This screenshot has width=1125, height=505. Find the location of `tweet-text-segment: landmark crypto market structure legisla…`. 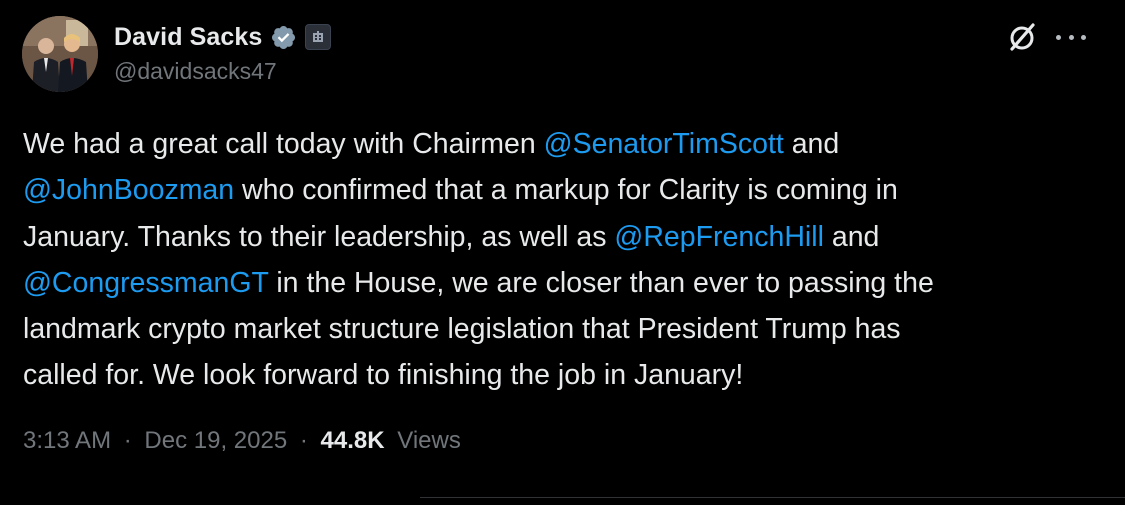

tweet-text-segment: landmark crypto market structure legisla… is located at coordinates (462, 329).